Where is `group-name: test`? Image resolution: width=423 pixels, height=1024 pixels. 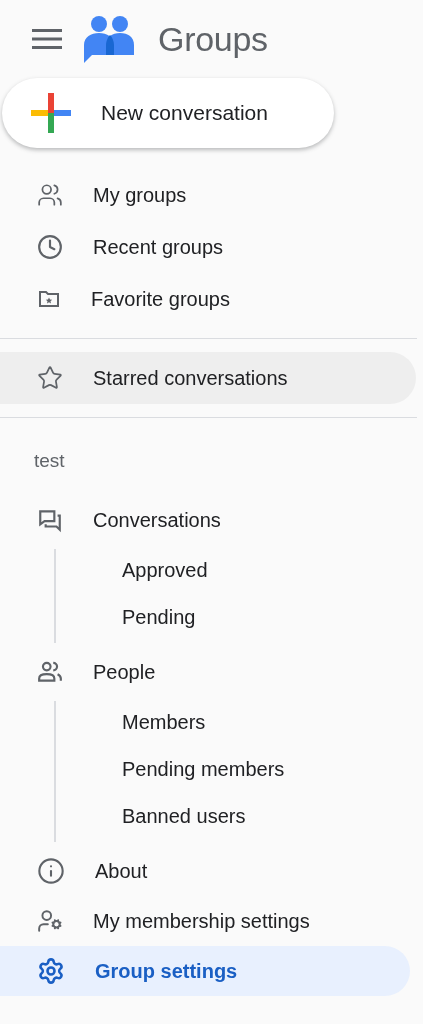
group-name: test is located at coordinates (49, 461).